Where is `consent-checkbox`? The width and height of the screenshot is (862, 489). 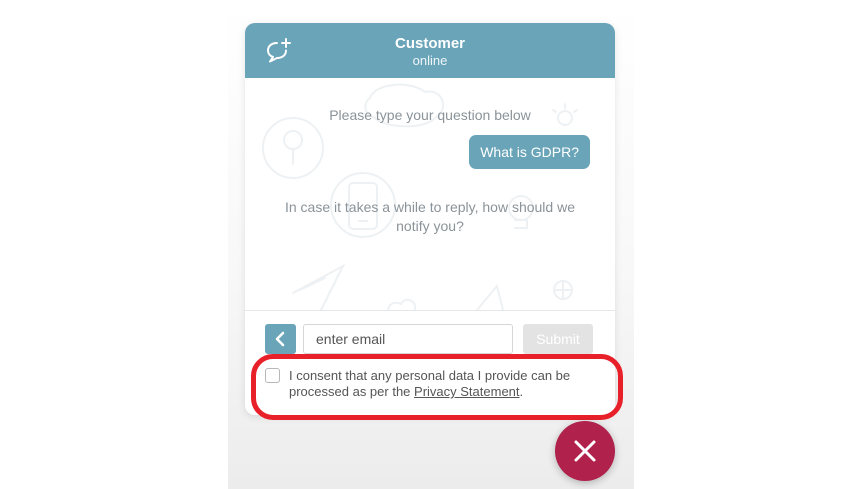 consent-checkbox is located at coordinates (272, 375).